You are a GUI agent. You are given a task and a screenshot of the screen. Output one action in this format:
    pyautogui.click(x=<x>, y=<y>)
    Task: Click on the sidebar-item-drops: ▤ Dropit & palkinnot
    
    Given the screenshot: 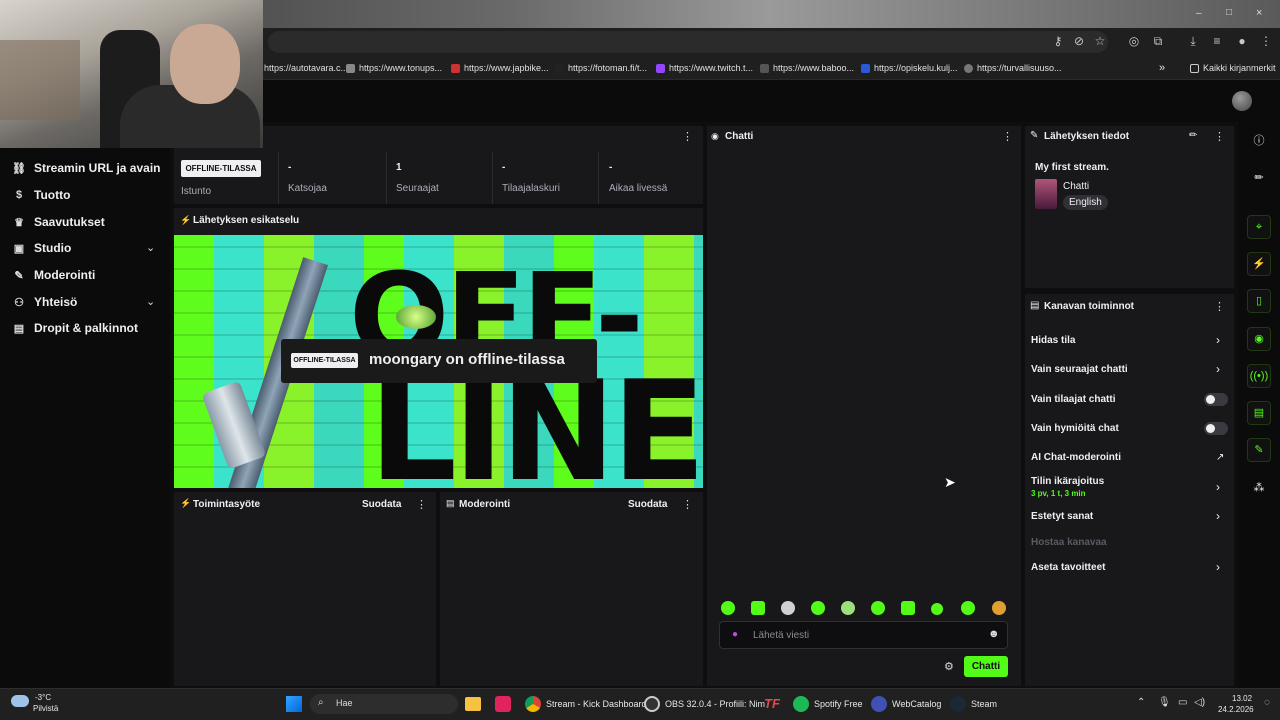 What is the action you would take?
    pyautogui.click(x=75, y=328)
    